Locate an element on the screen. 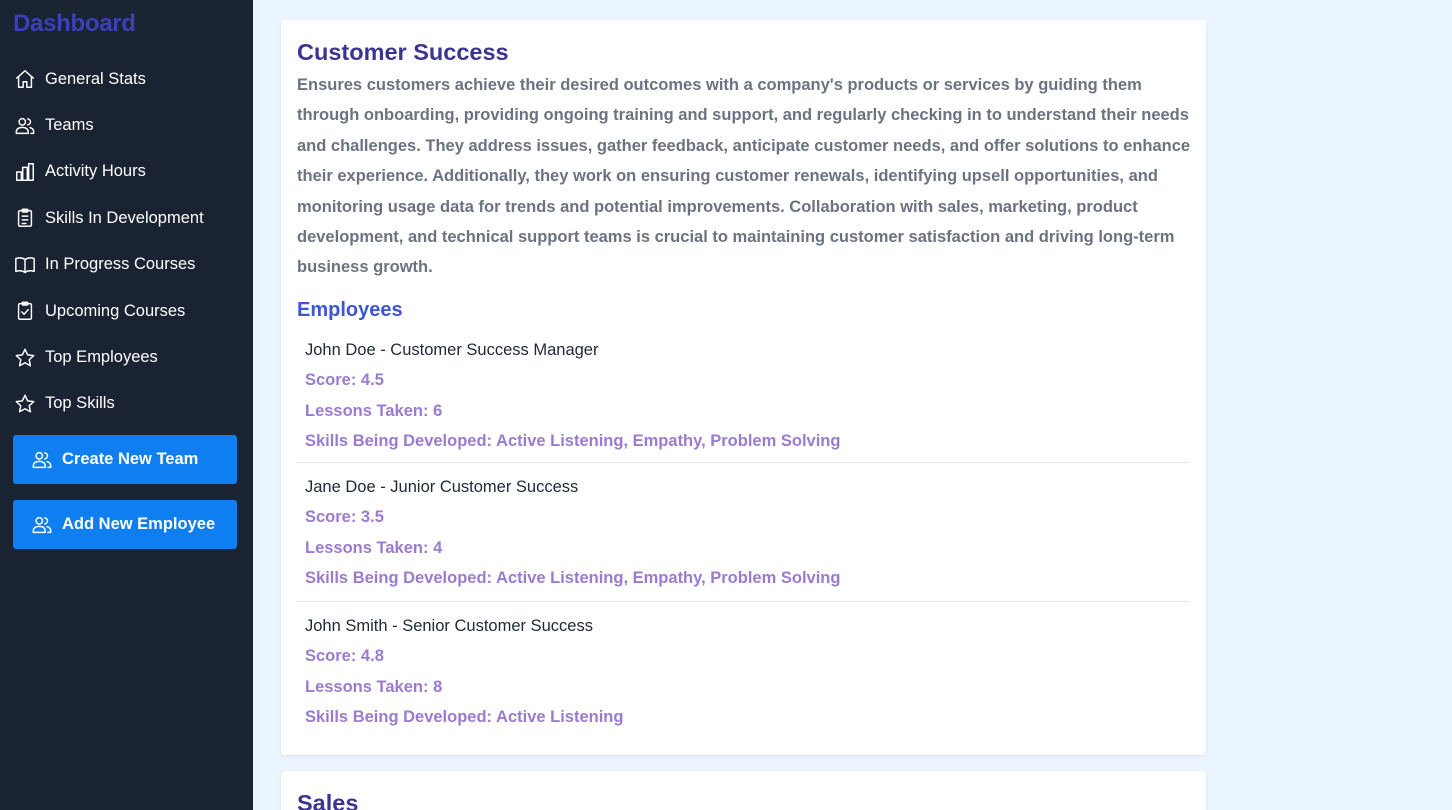 The image size is (1452, 810). sidebar-item-upcoming-courses: Upcoming Courses is located at coordinates (126, 311).